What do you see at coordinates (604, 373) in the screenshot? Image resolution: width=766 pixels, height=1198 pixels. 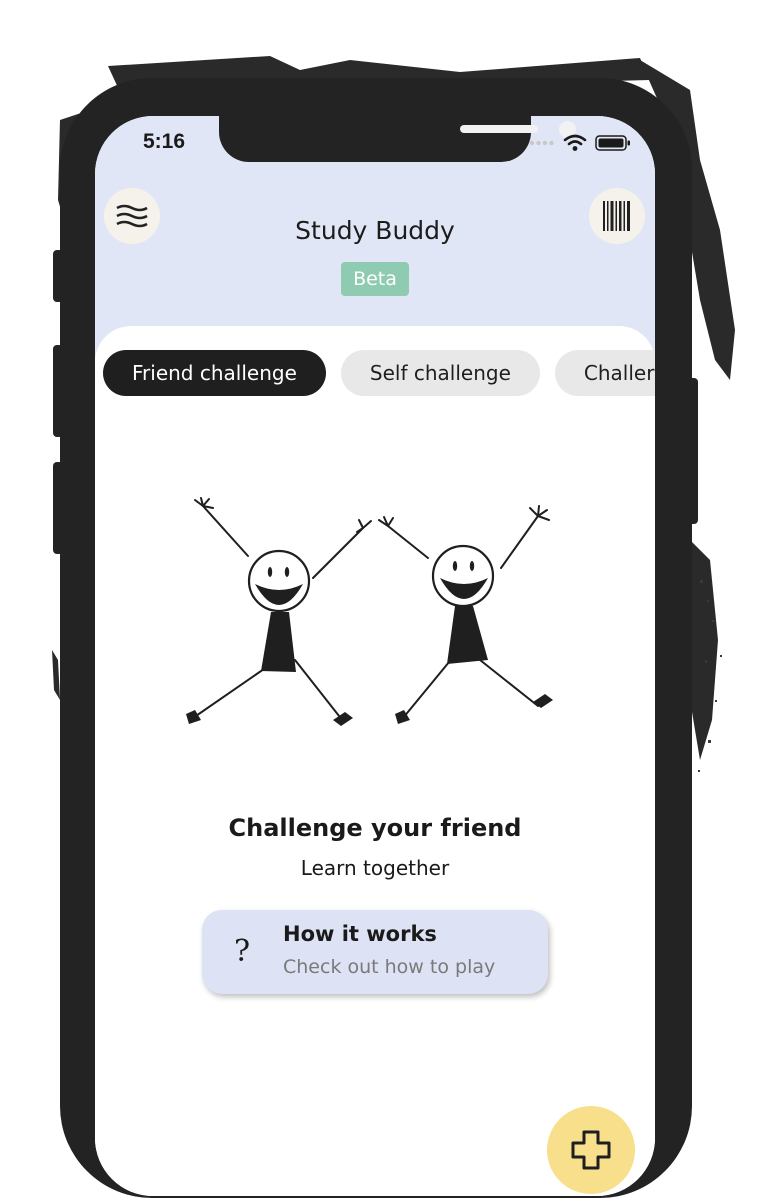 I see `tab-challenge-more: Challer` at bounding box center [604, 373].